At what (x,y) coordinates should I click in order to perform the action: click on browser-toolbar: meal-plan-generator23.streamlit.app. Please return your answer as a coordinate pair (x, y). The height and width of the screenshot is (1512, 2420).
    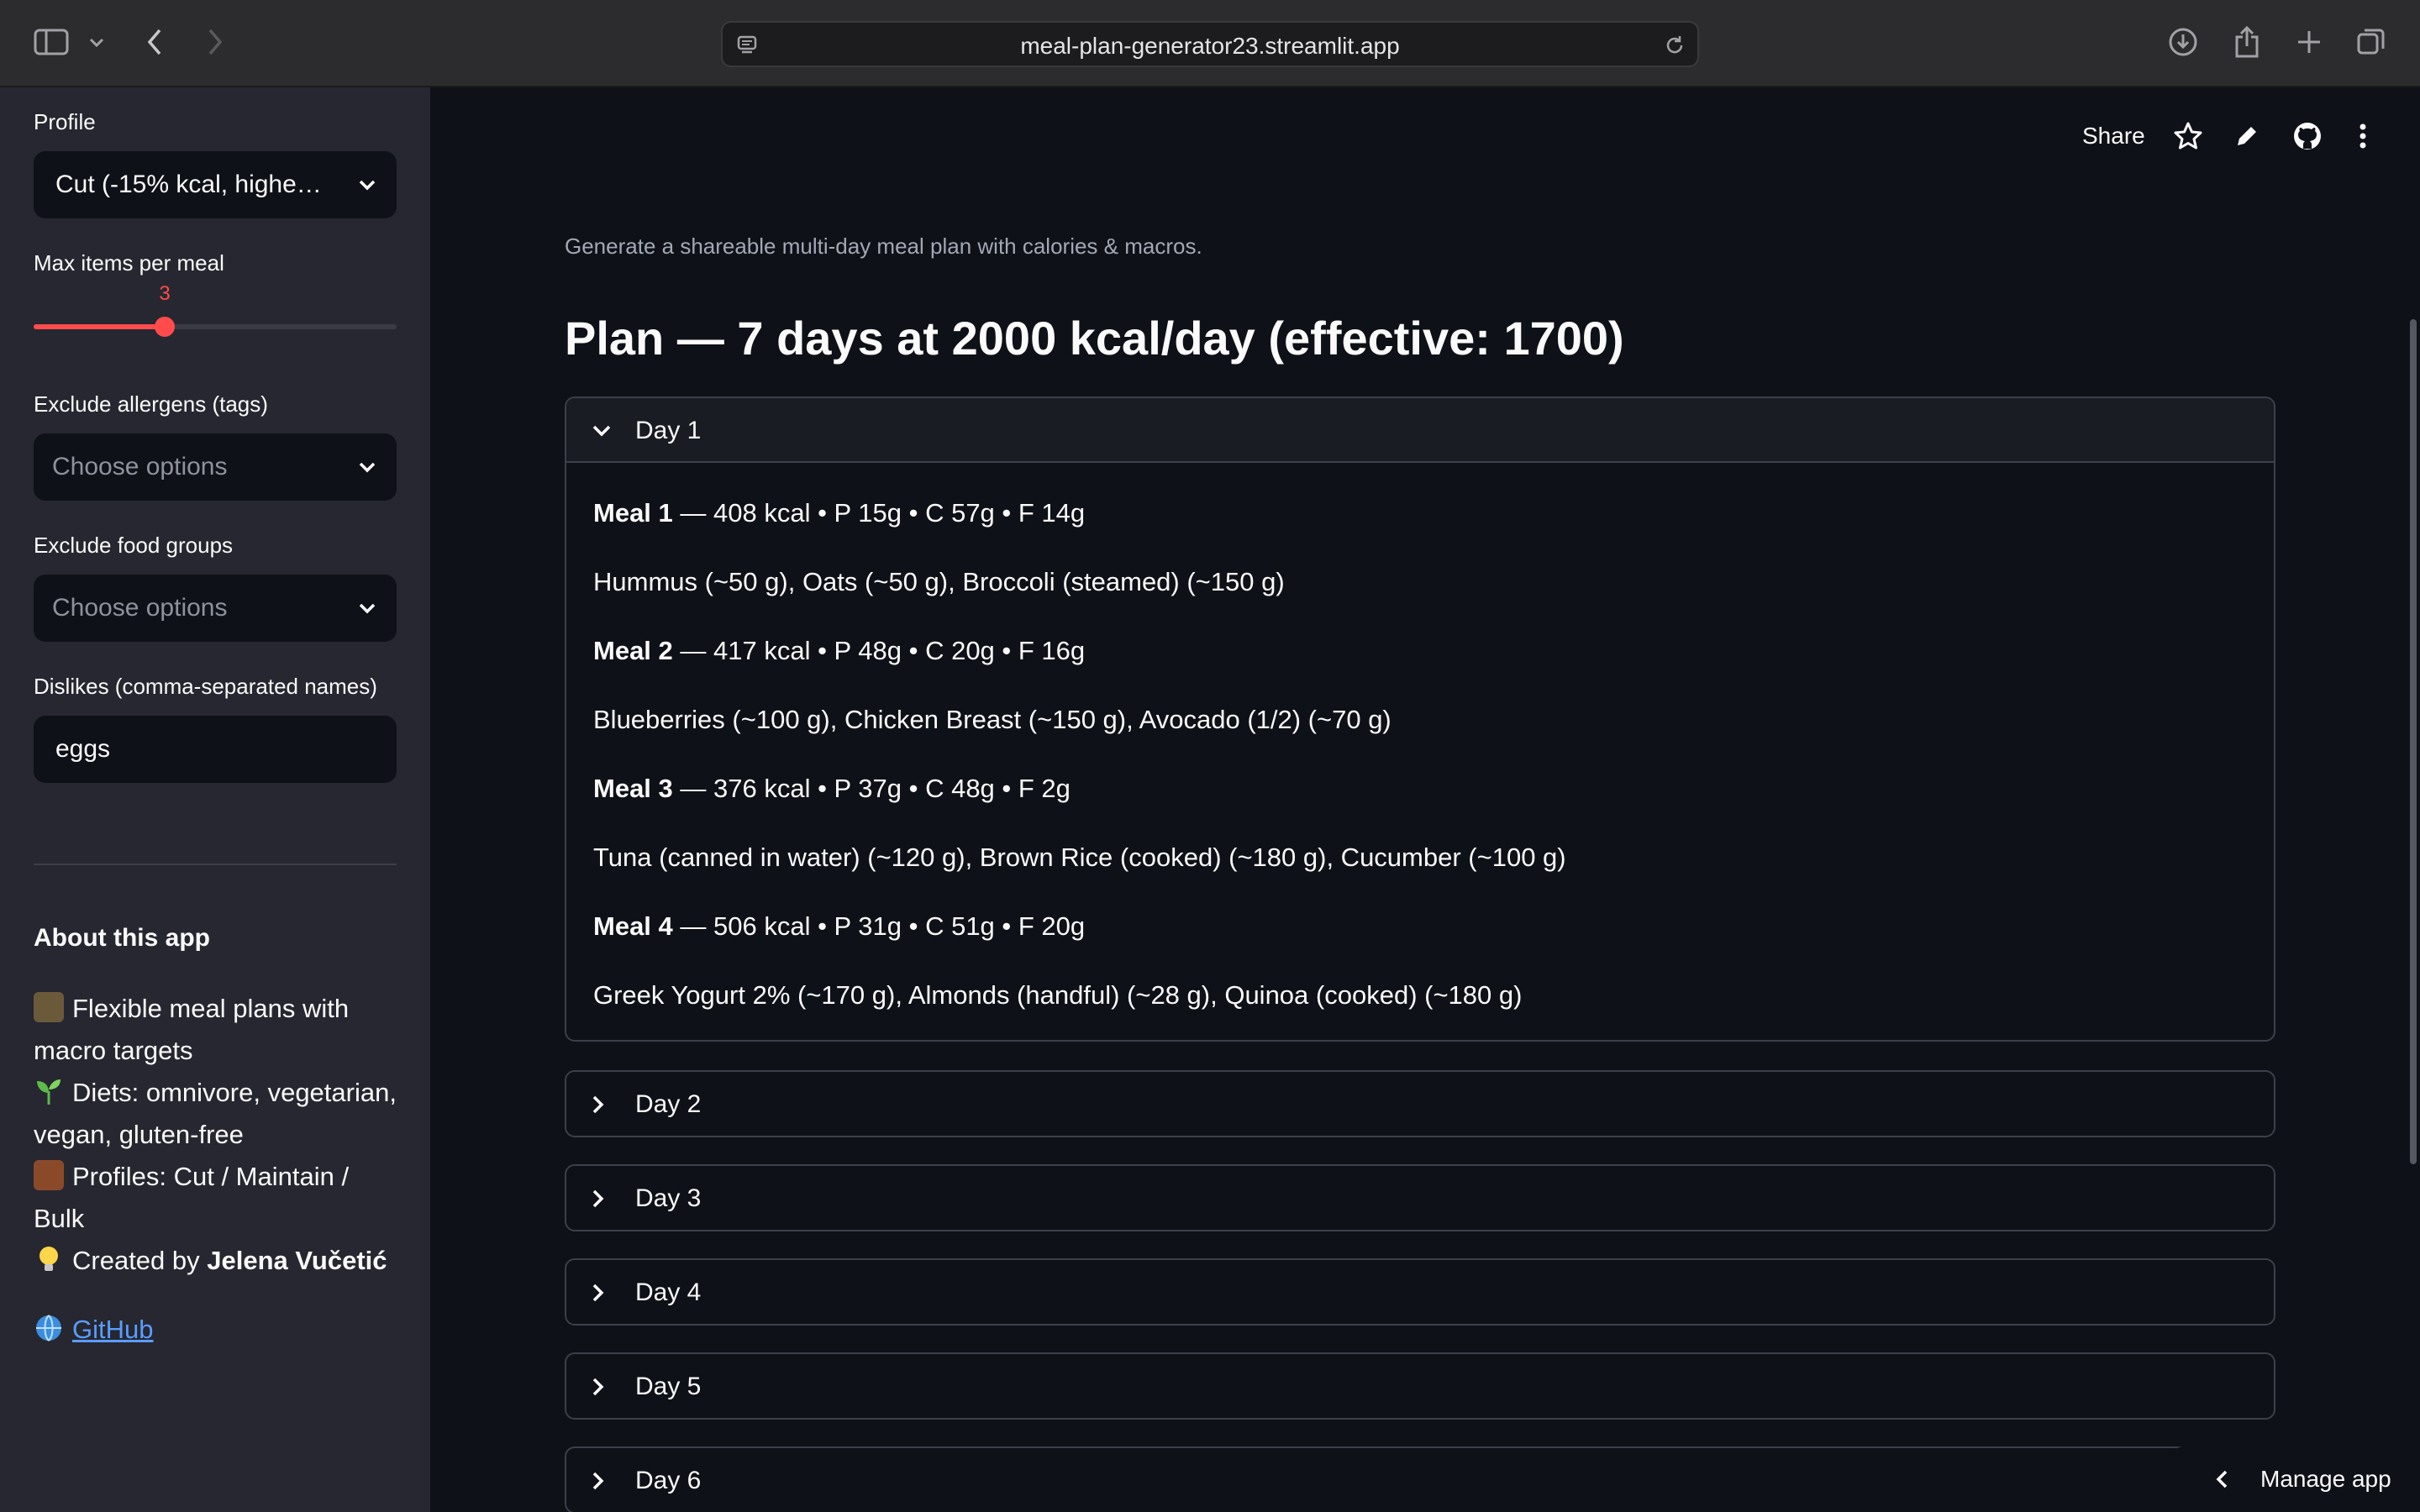
    Looking at the image, I should click on (1210, 43).